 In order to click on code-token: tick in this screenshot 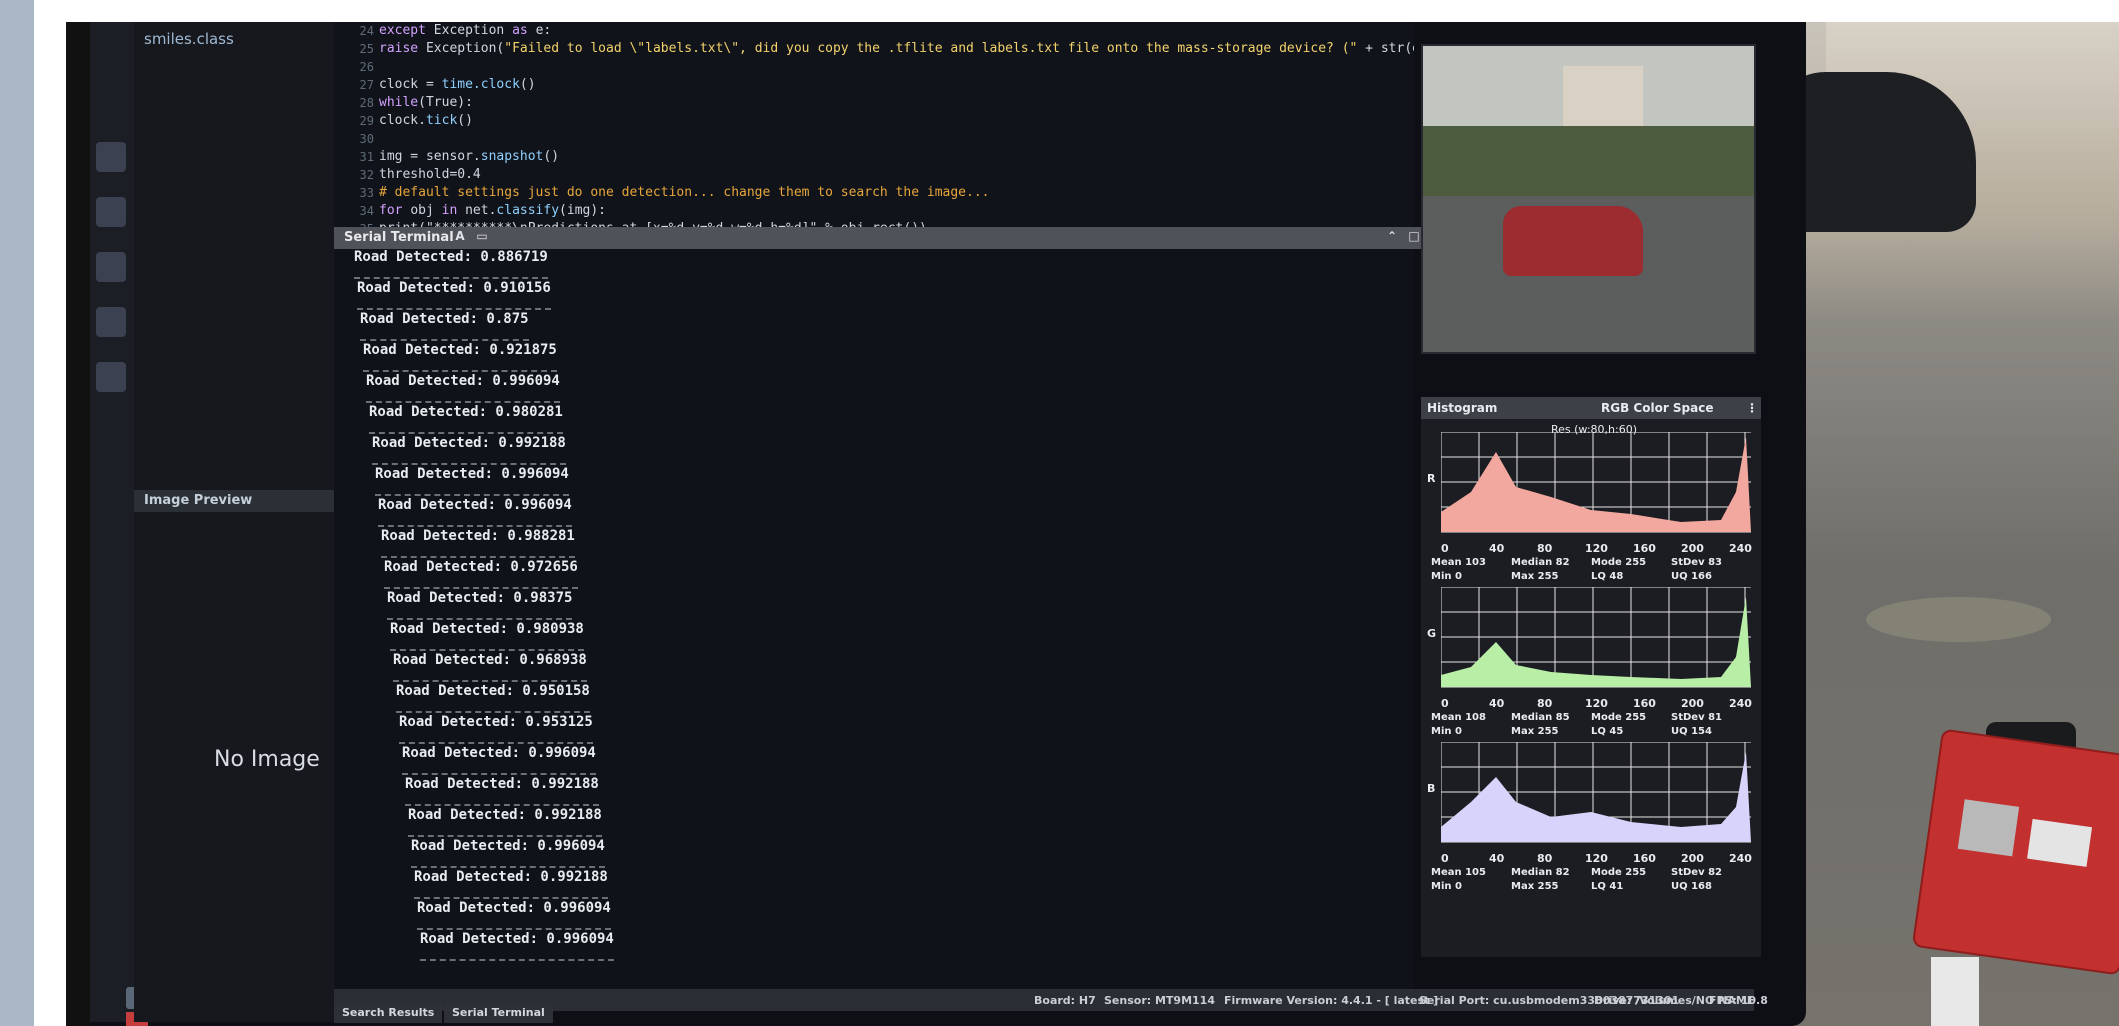, I will do `click(441, 120)`.